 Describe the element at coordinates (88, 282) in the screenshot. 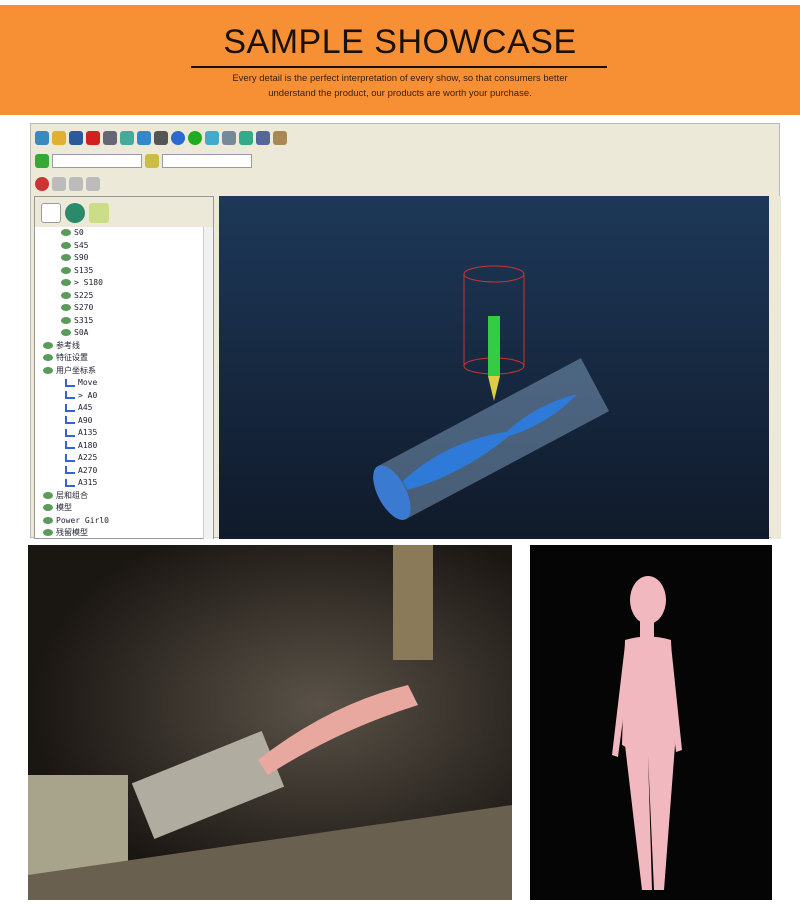

I see `tree-item-label: > S180` at that location.